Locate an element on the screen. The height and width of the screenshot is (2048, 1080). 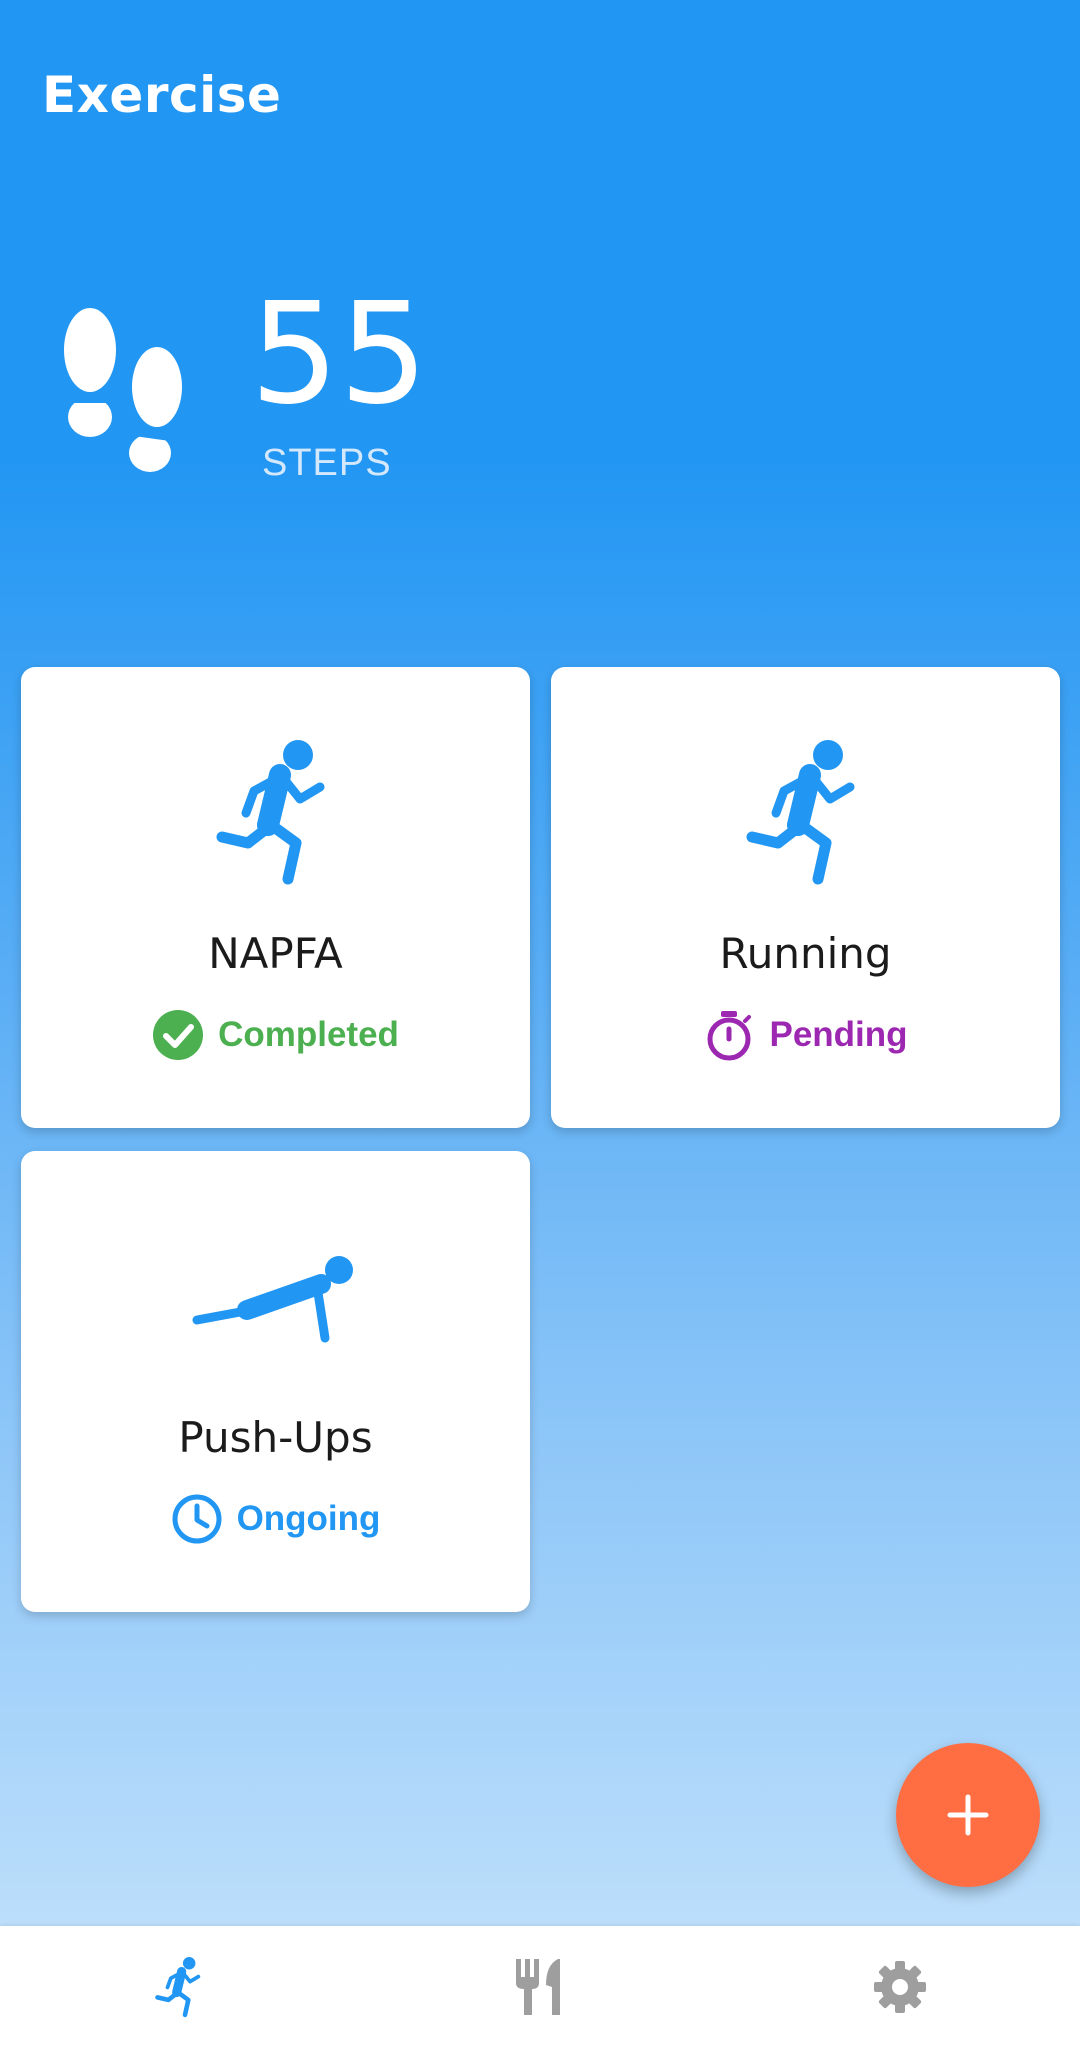
nav-tab-diet is located at coordinates (540, 1987).